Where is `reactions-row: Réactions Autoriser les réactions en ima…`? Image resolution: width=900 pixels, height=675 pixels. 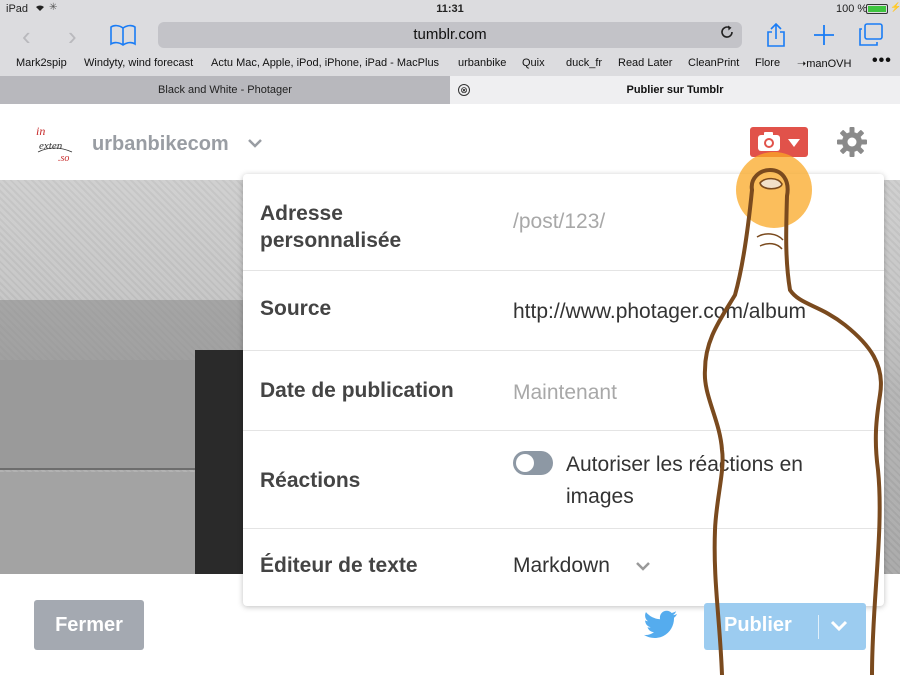 reactions-row: Réactions Autoriser les réactions en ima… is located at coordinates (563, 480).